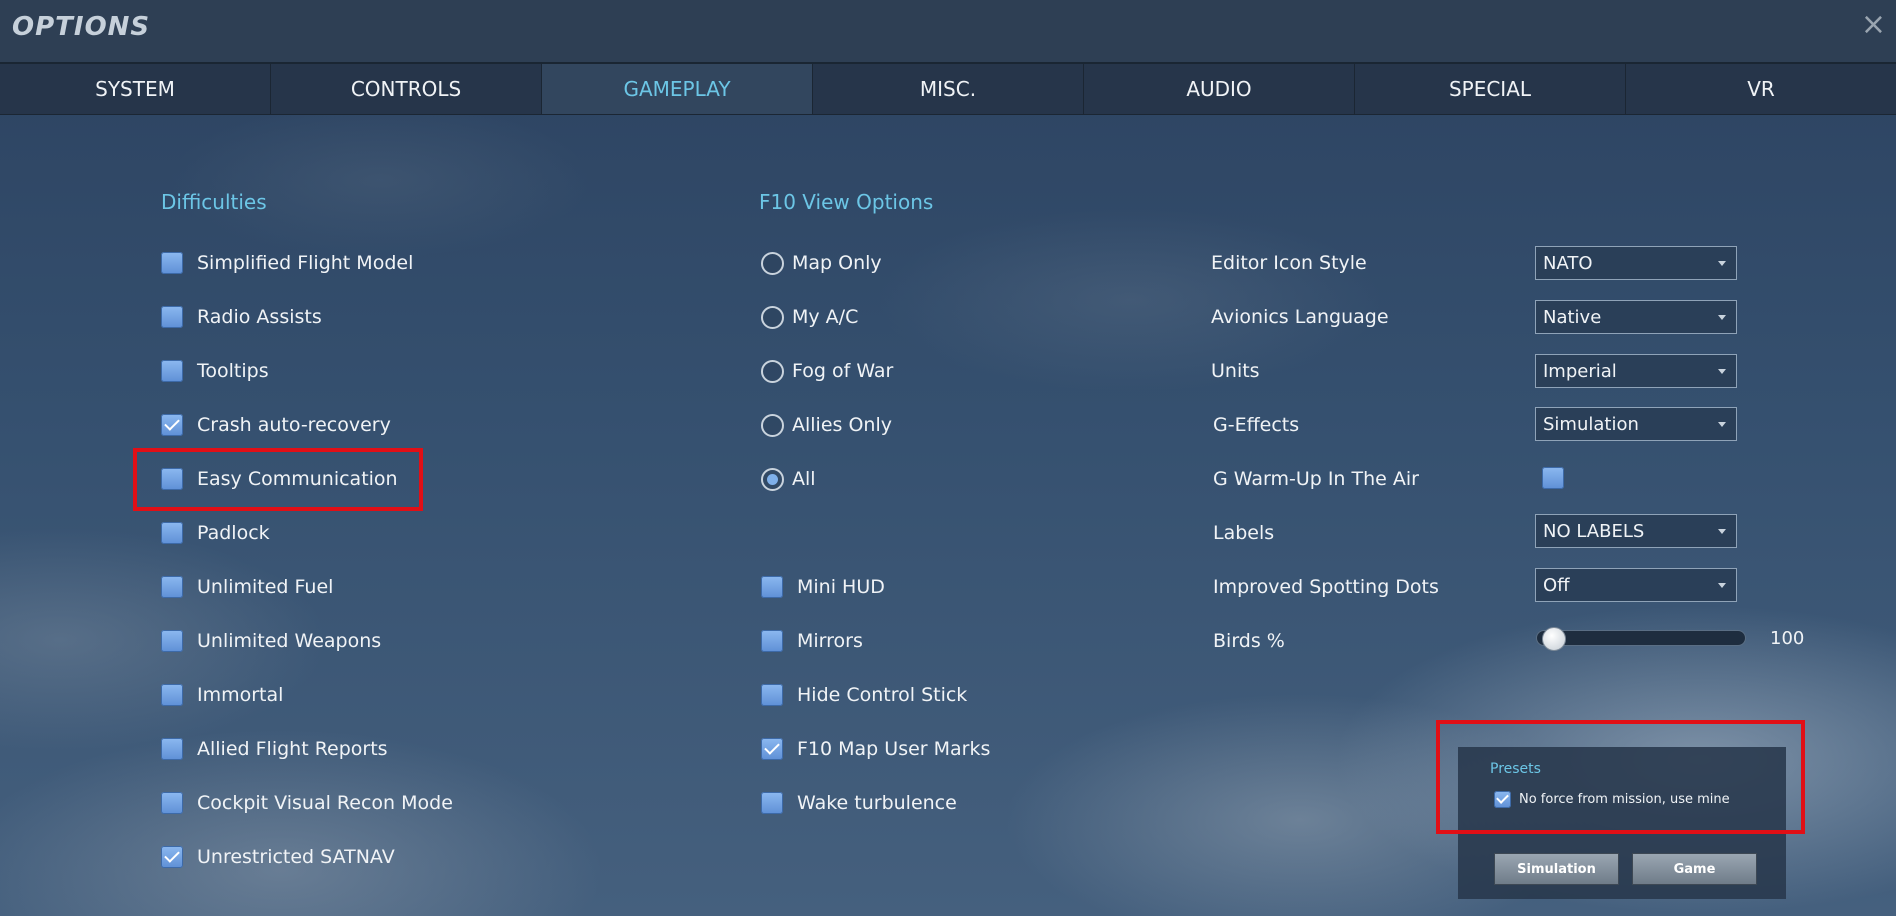 This screenshot has width=1896, height=916. What do you see at coordinates (772, 425) in the screenshot?
I see `allies-only-radio` at bounding box center [772, 425].